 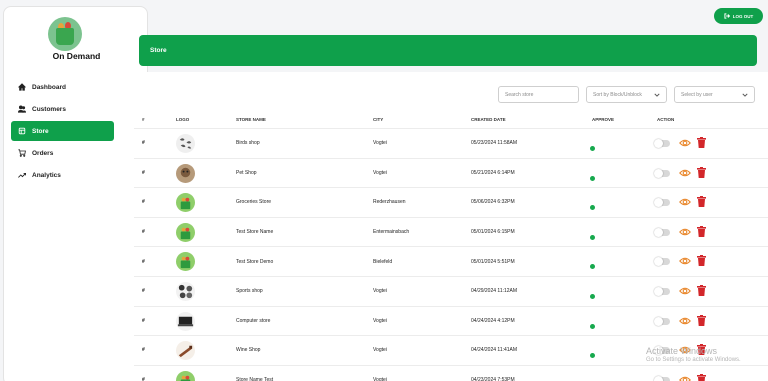 I want to click on created-date: 04/24/2024 4:12PM, so click(x=493, y=320).